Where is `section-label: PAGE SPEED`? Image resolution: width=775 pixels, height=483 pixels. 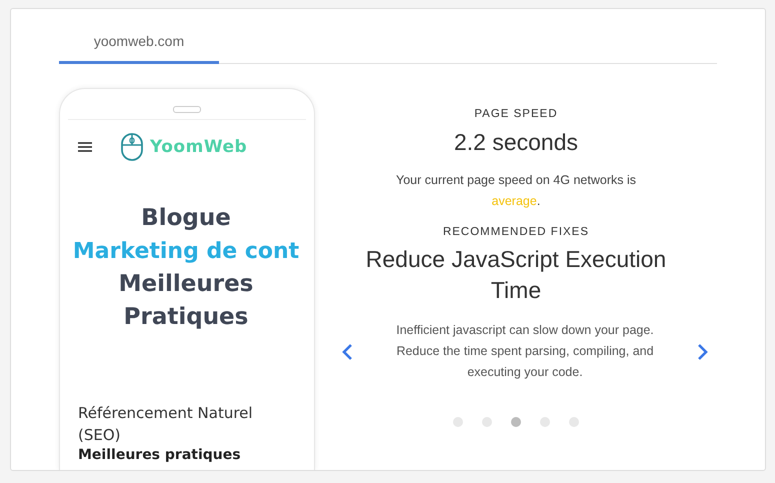
section-label: PAGE SPEED is located at coordinates (516, 114).